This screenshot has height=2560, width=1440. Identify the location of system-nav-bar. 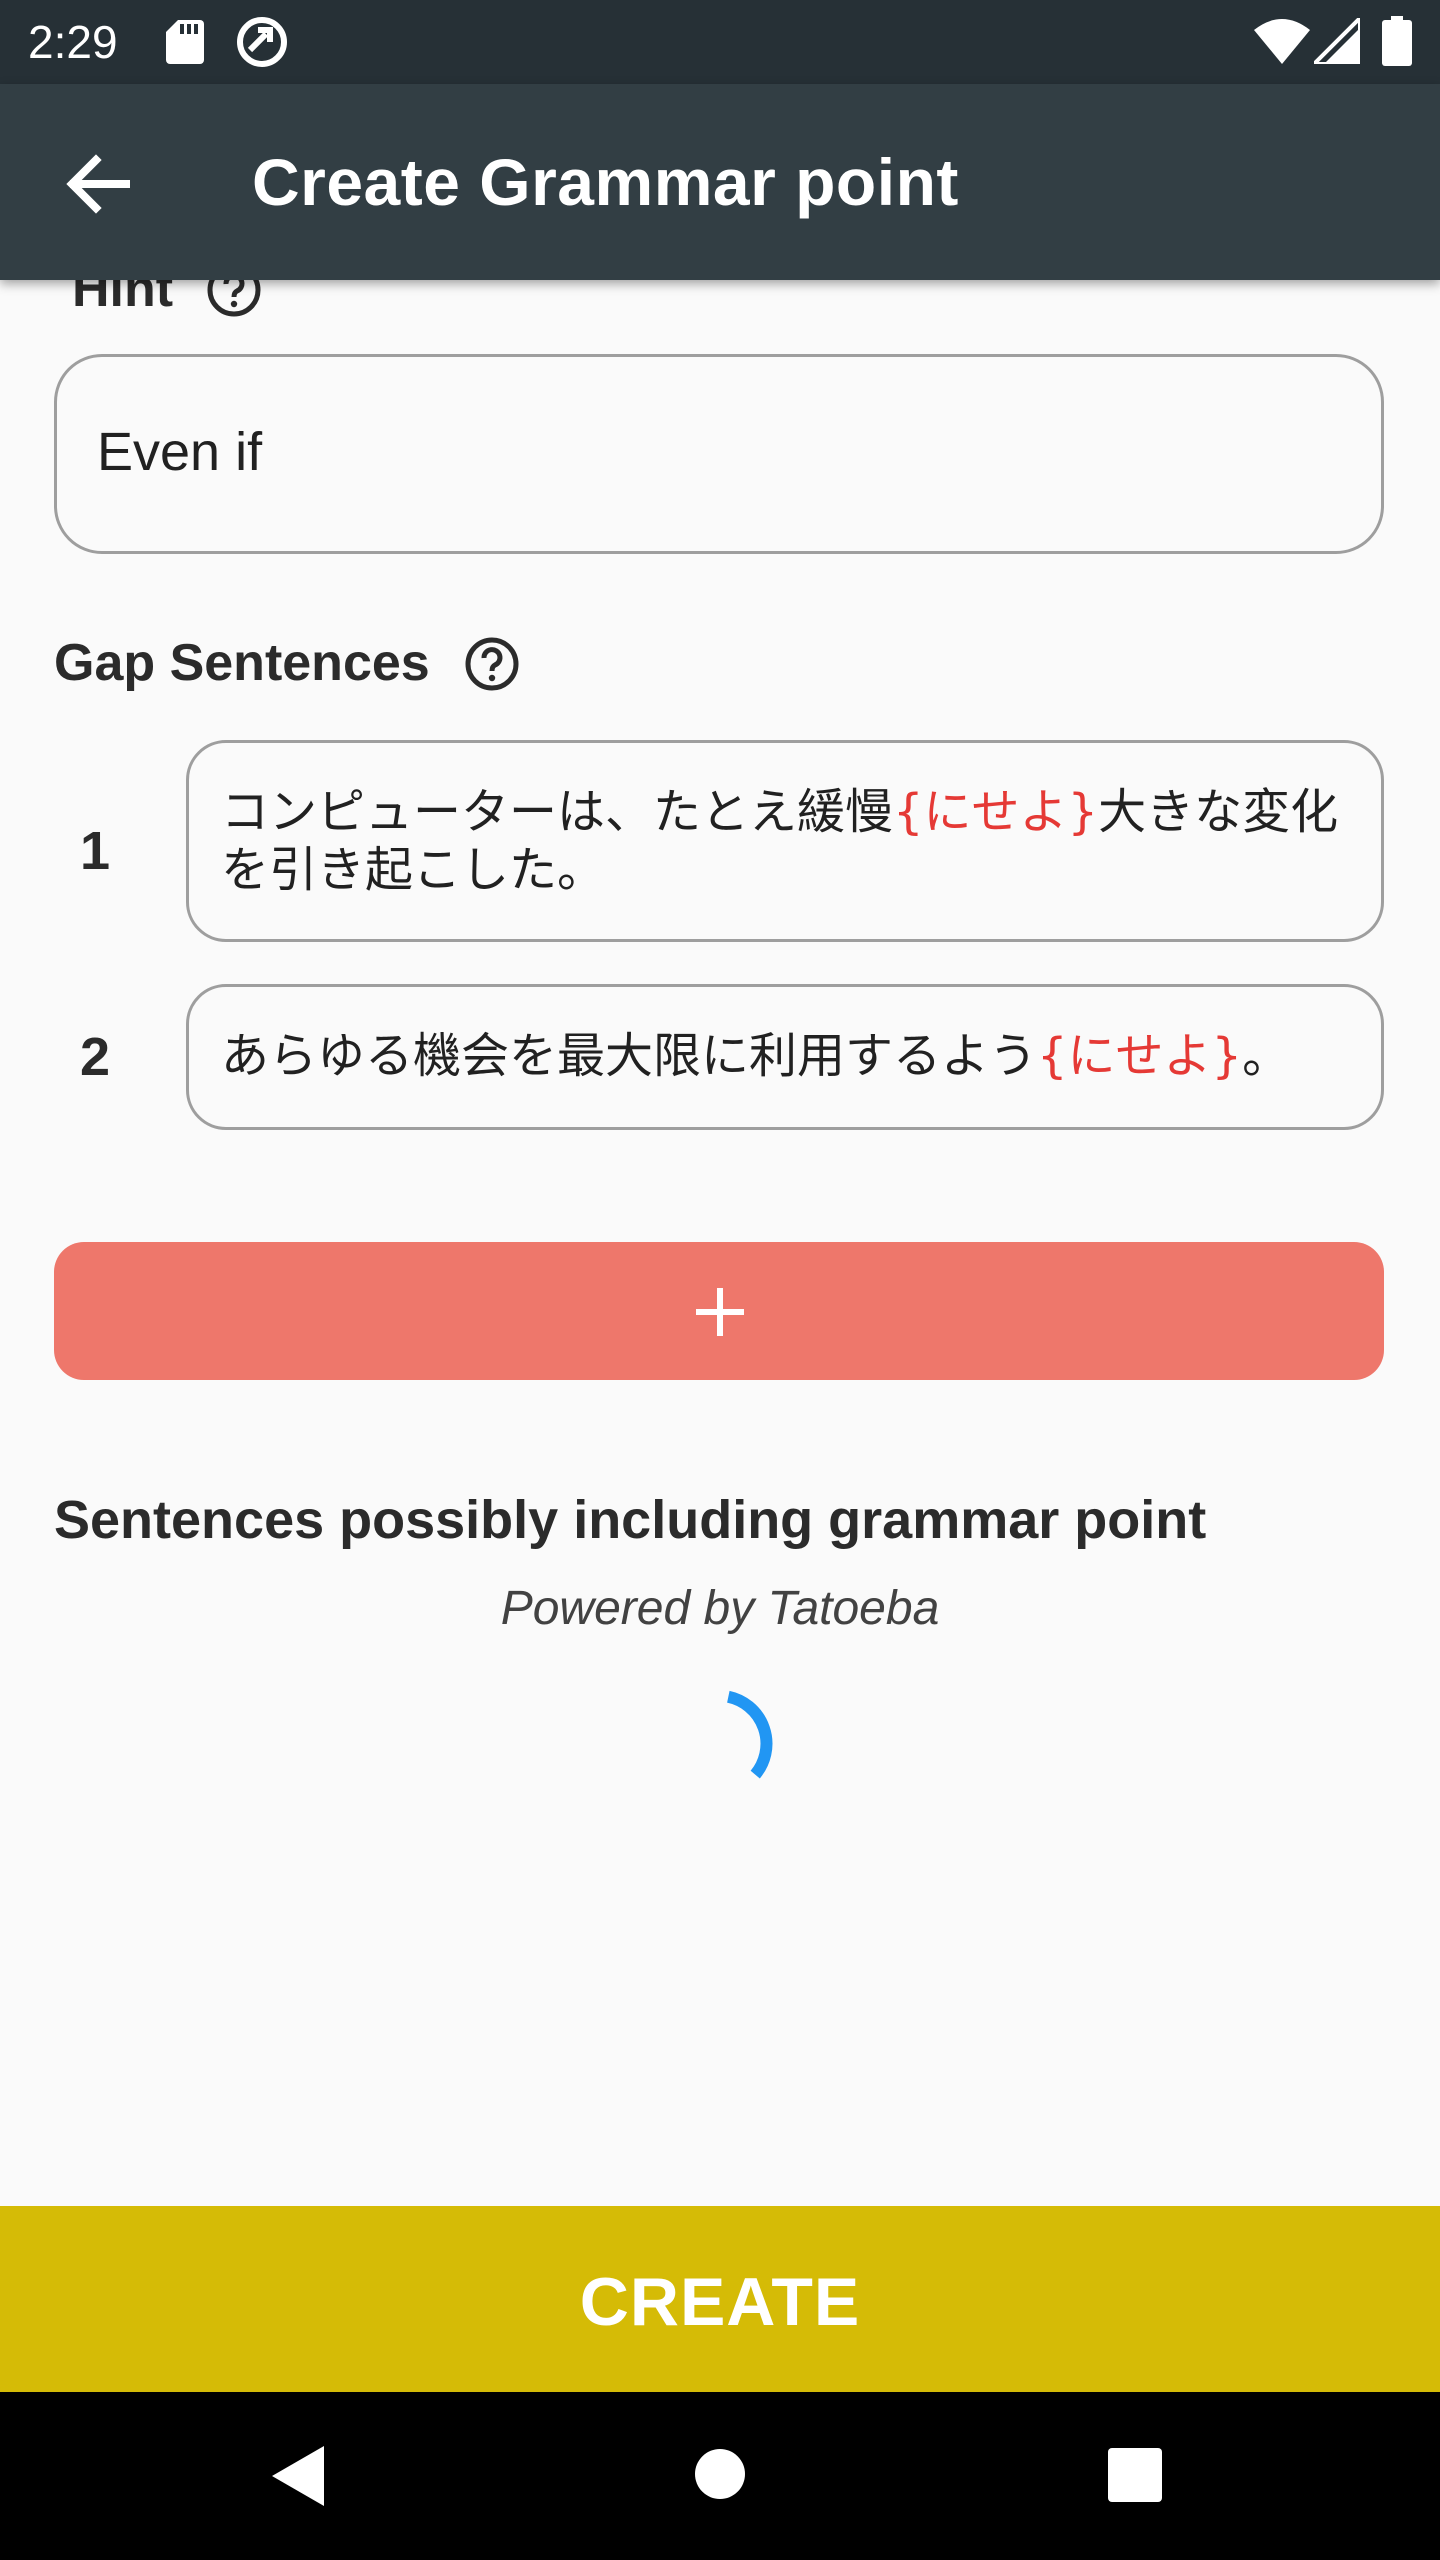
(720, 2476).